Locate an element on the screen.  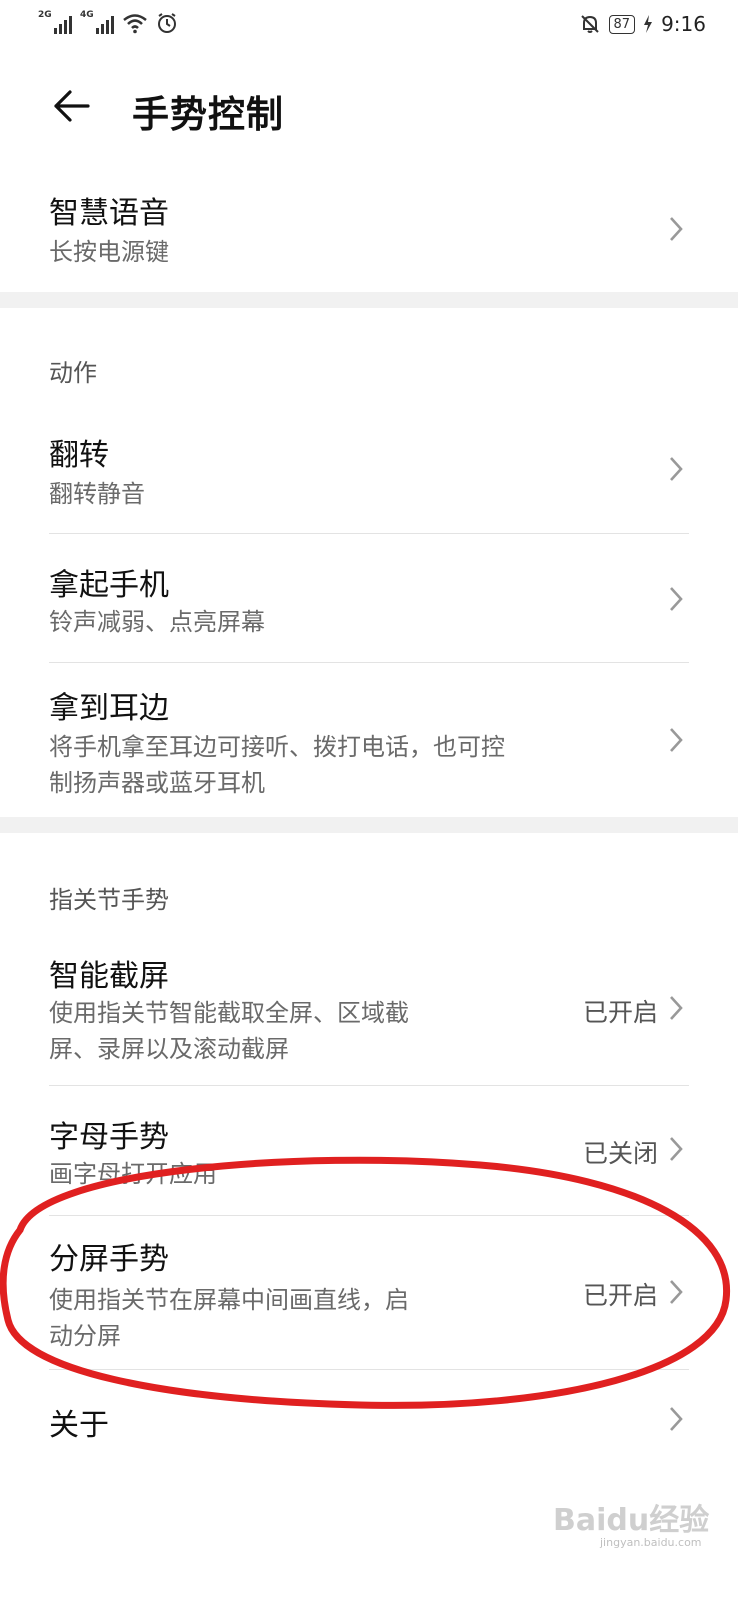
signal-icon-2: 4G is located at coordinates (97, 22).